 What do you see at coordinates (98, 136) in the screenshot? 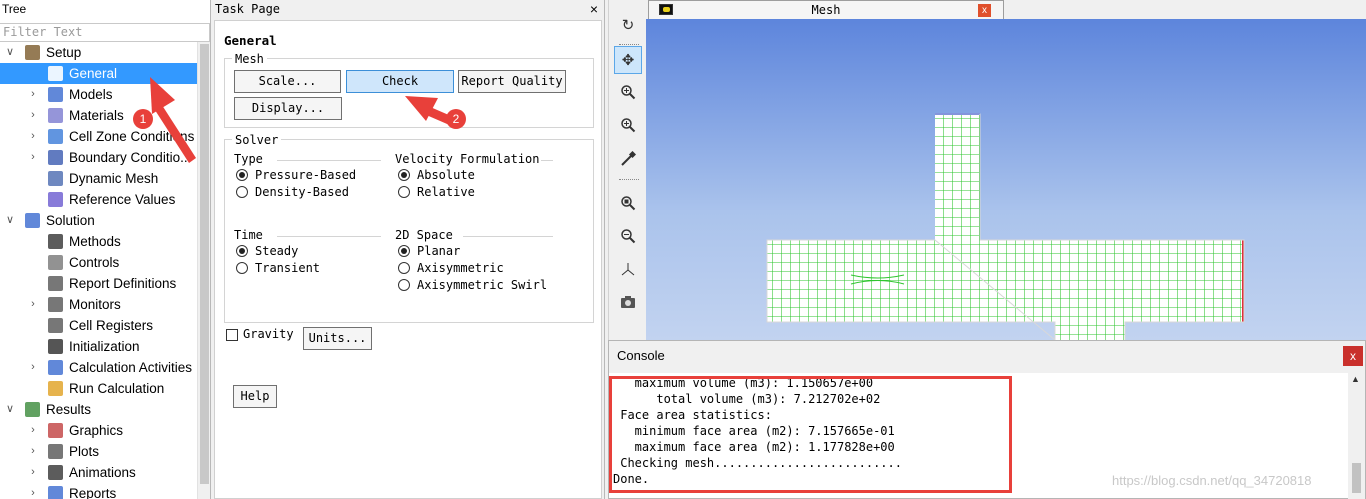
I see `tree-item-cell-zone-conditions: › Cell Zone Conditions` at bounding box center [98, 136].